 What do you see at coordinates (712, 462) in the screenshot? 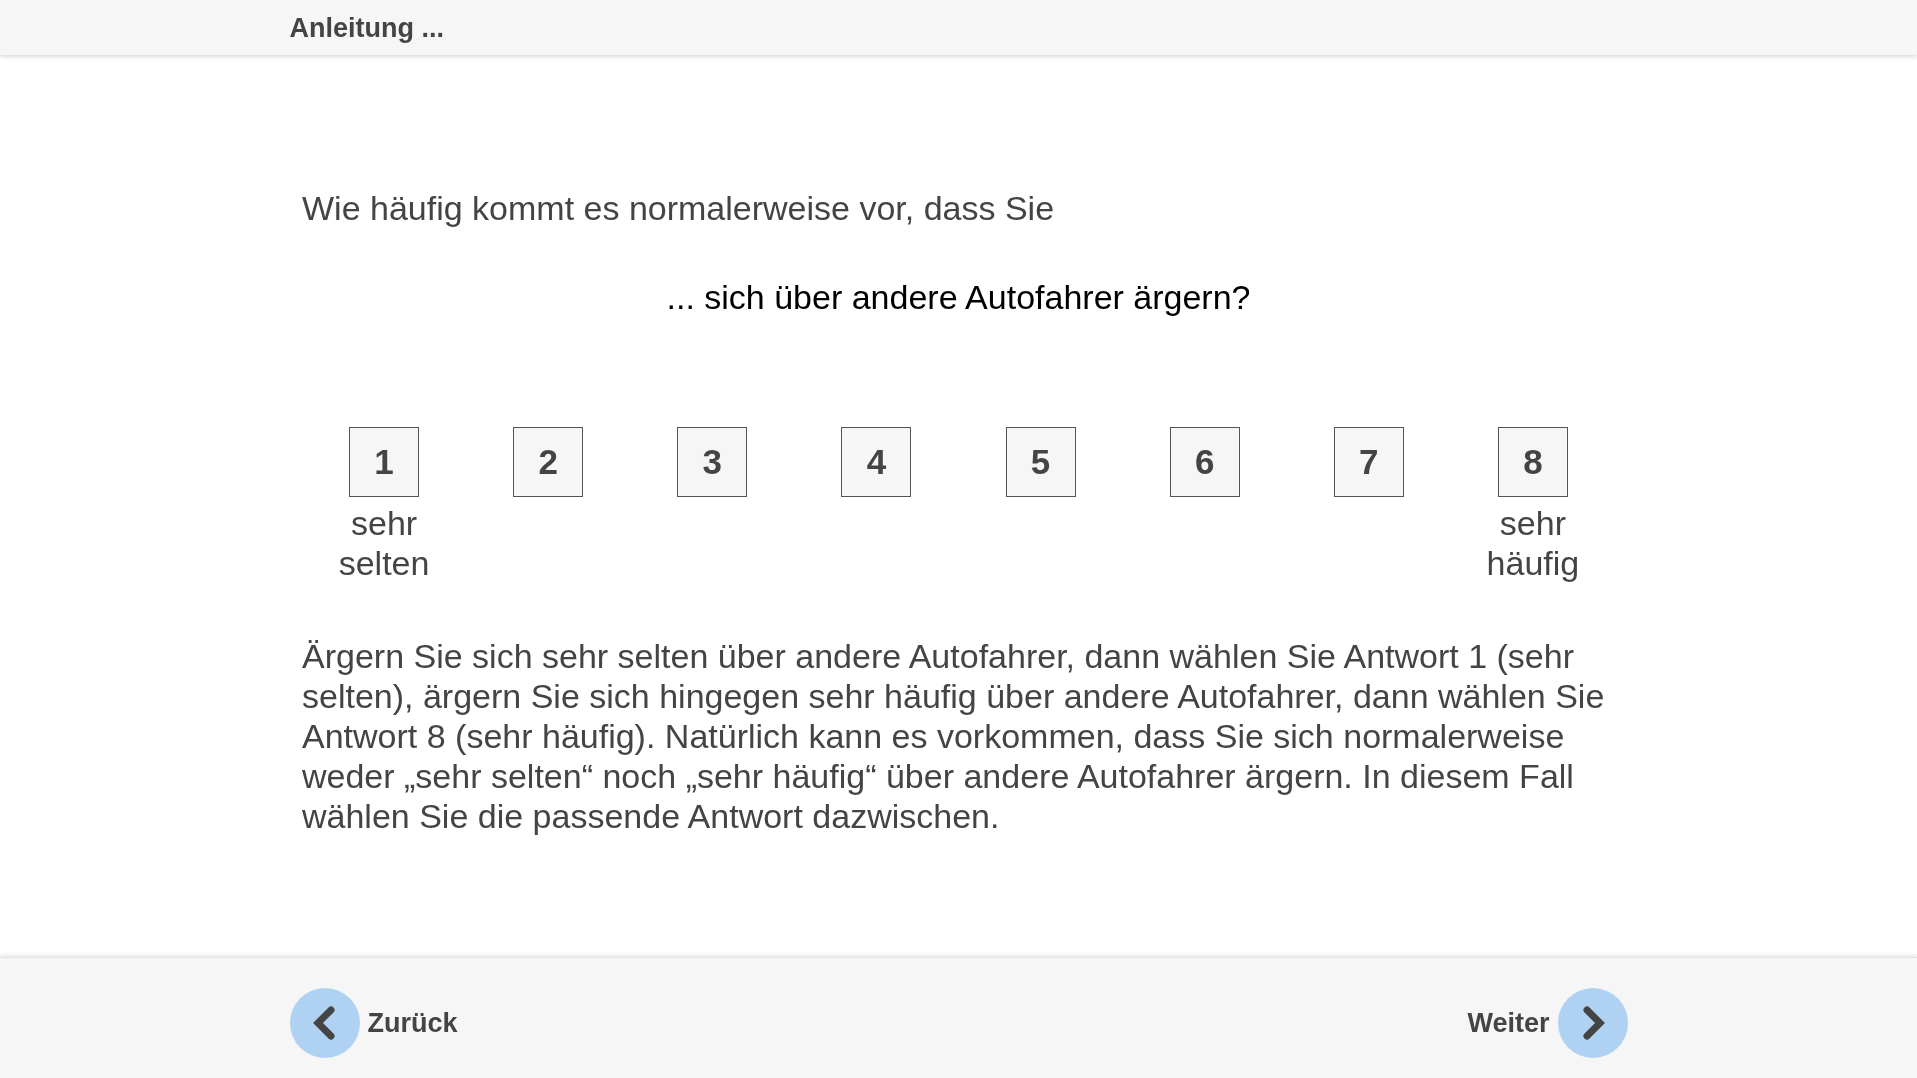
I see `answer-option: 3` at bounding box center [712, 462].